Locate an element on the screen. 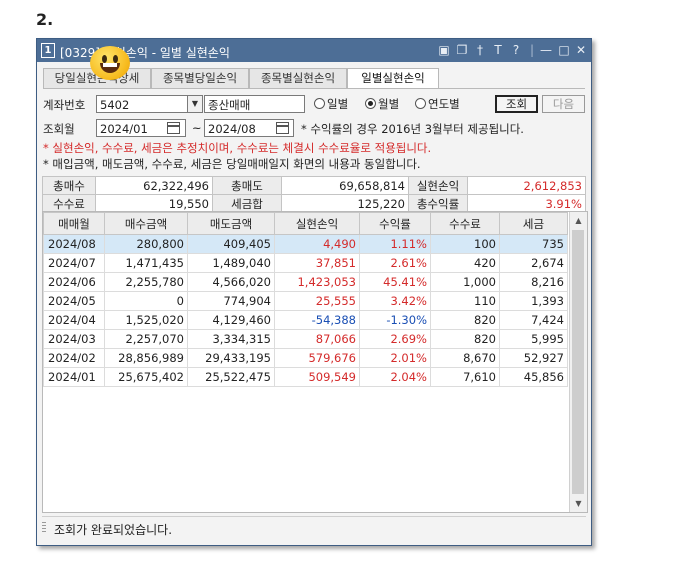  tax-label: 세금합 is located at coordinates (247, 203).